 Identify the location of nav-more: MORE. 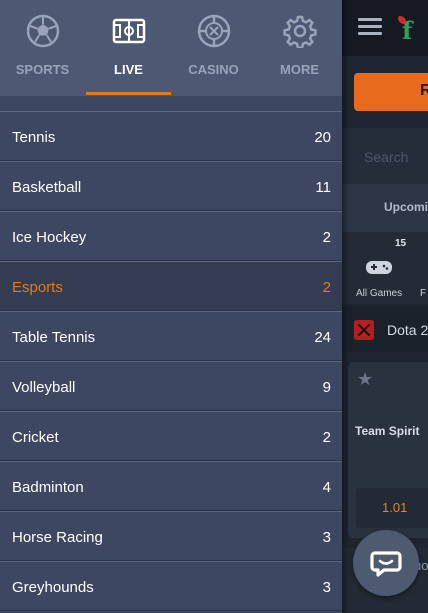
(299, 48).